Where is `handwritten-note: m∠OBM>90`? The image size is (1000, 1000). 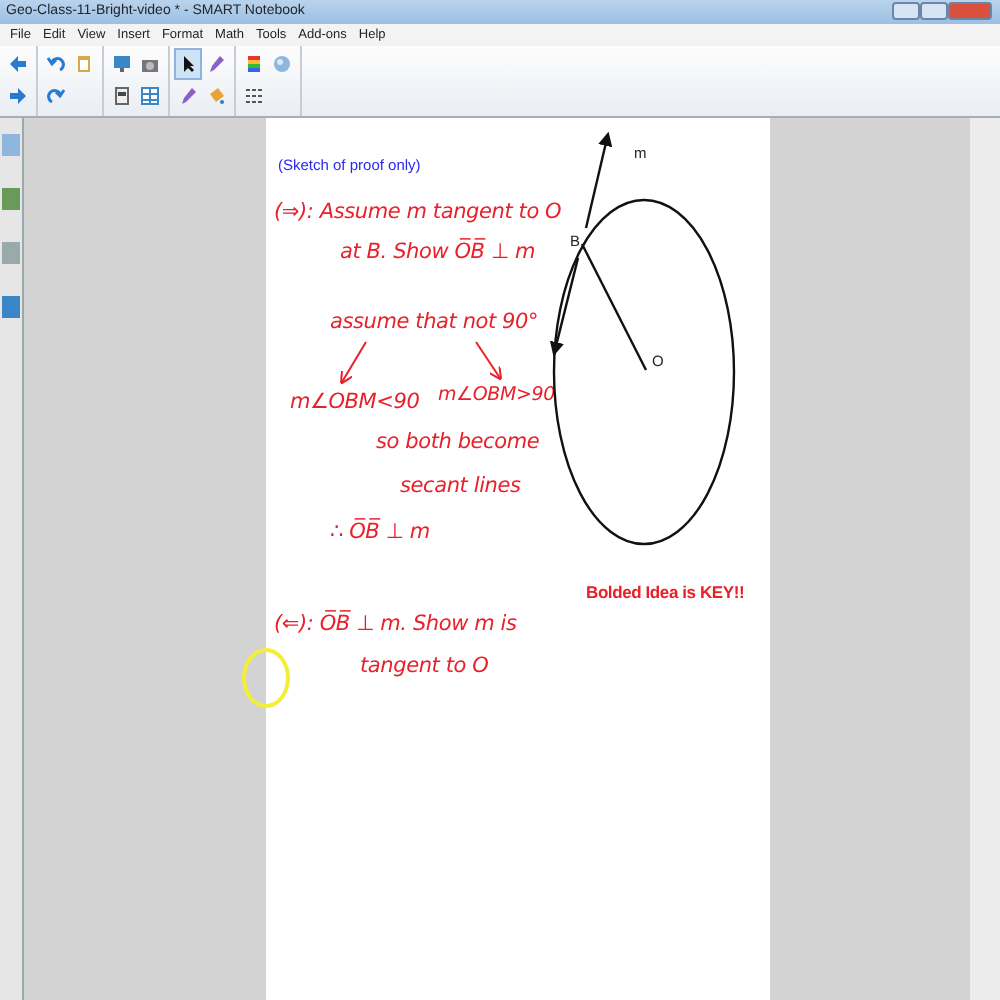 handwritten-note: m∠OBM>90 is located at coordinates (496, 395).